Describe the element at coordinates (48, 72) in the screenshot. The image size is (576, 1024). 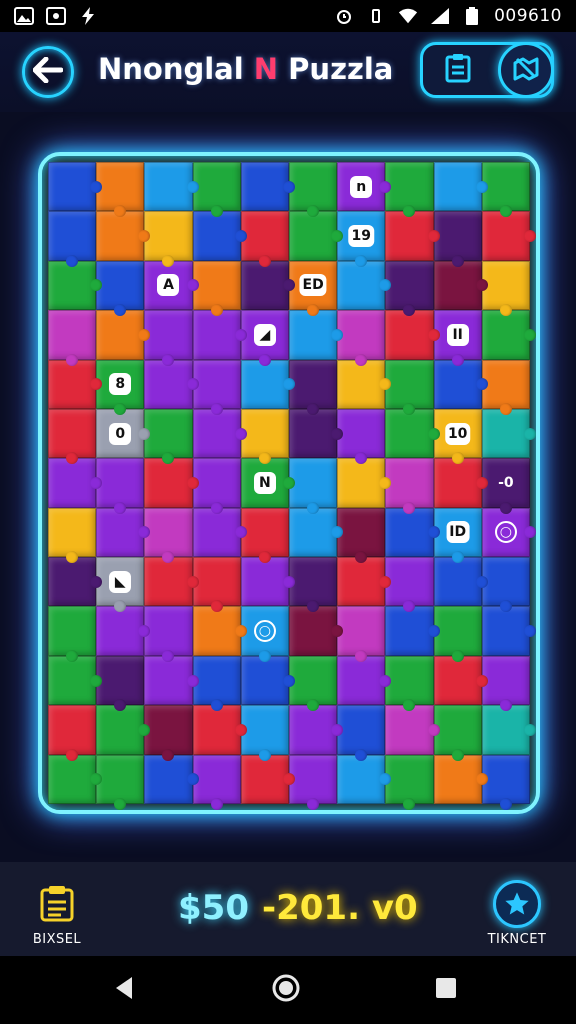
I see `back-button` at that location.